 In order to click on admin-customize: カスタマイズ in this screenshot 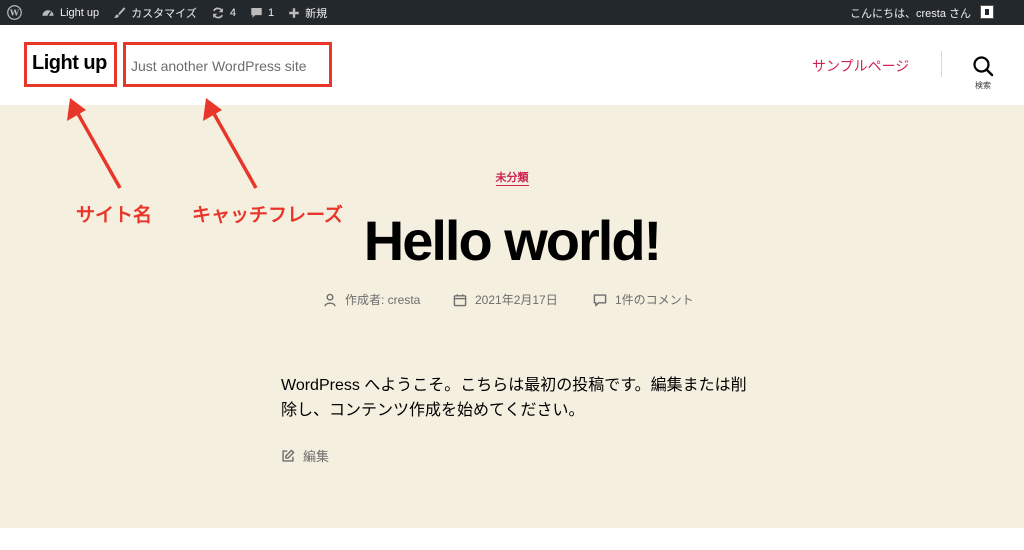, I will do `click(155, 12)`.